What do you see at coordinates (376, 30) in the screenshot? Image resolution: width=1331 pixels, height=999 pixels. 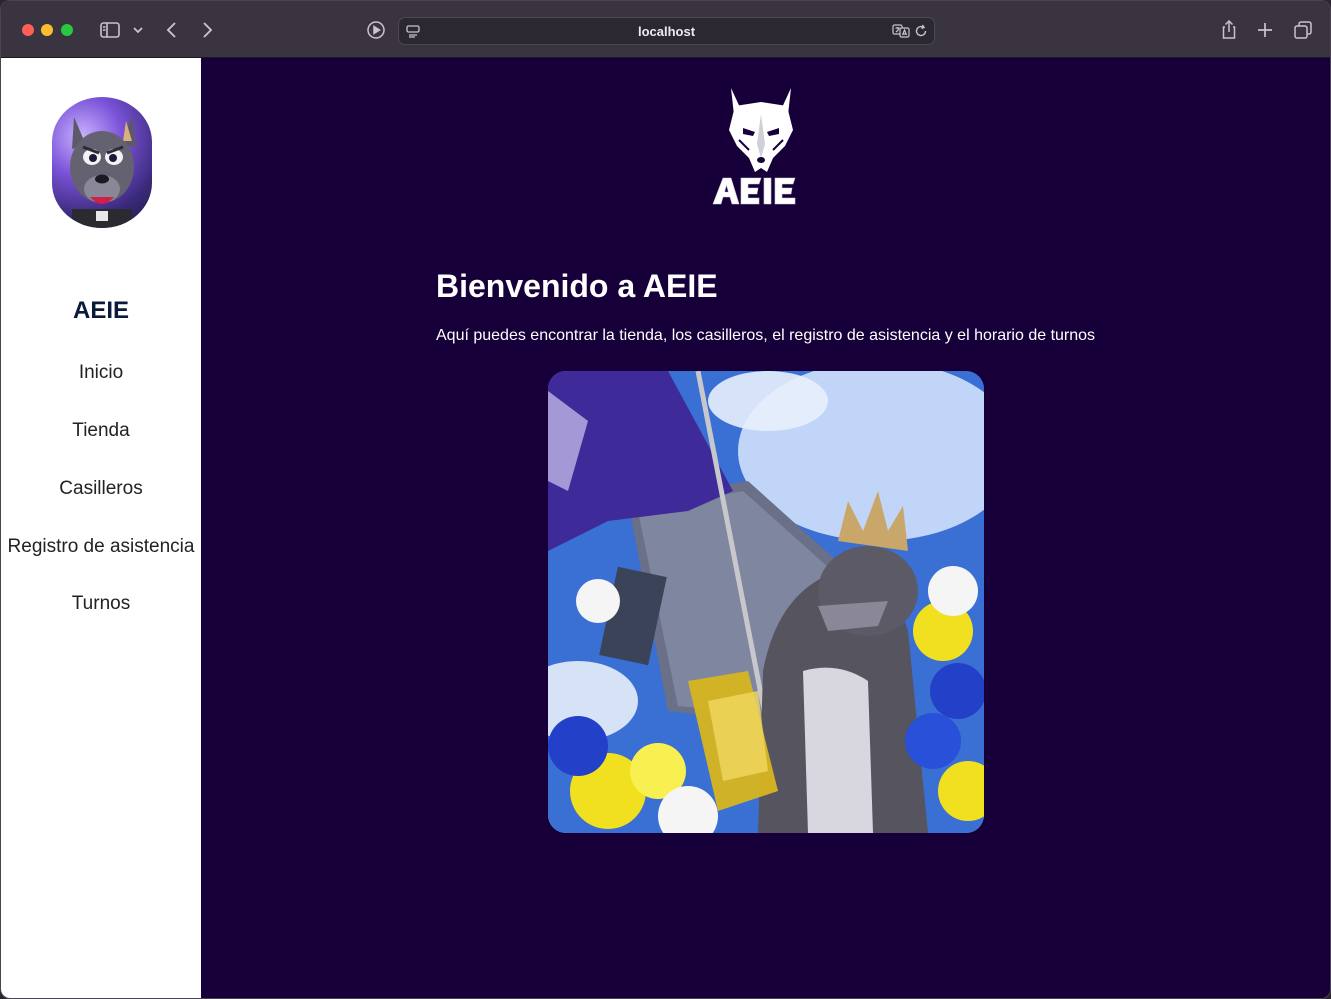 I see `media-icon` at bounding box center [376, 30].